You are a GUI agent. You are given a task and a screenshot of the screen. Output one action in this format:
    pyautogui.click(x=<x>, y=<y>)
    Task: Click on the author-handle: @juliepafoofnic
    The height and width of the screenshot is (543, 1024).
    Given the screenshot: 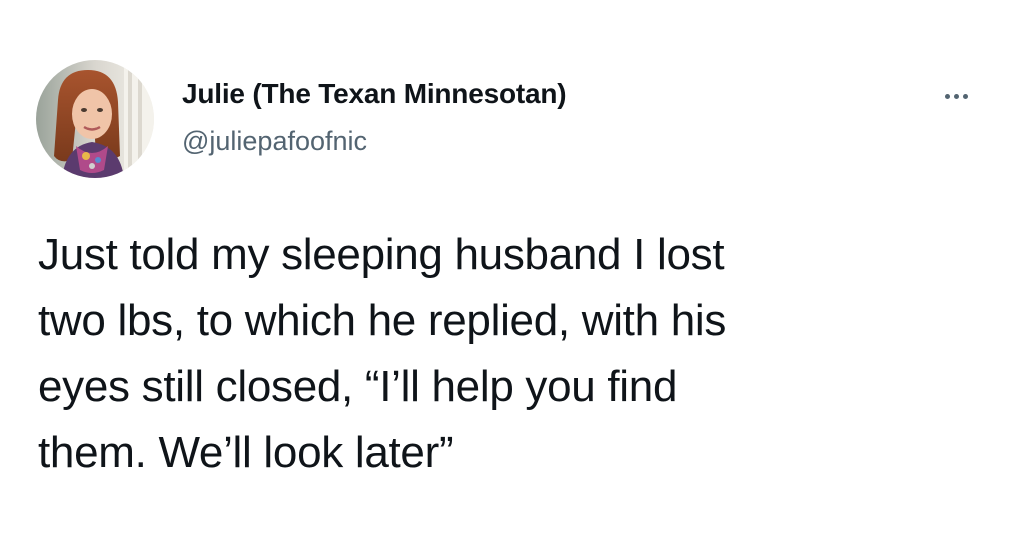 What is the action you would take?
    pyautogui.click(x=274, y=141)
    